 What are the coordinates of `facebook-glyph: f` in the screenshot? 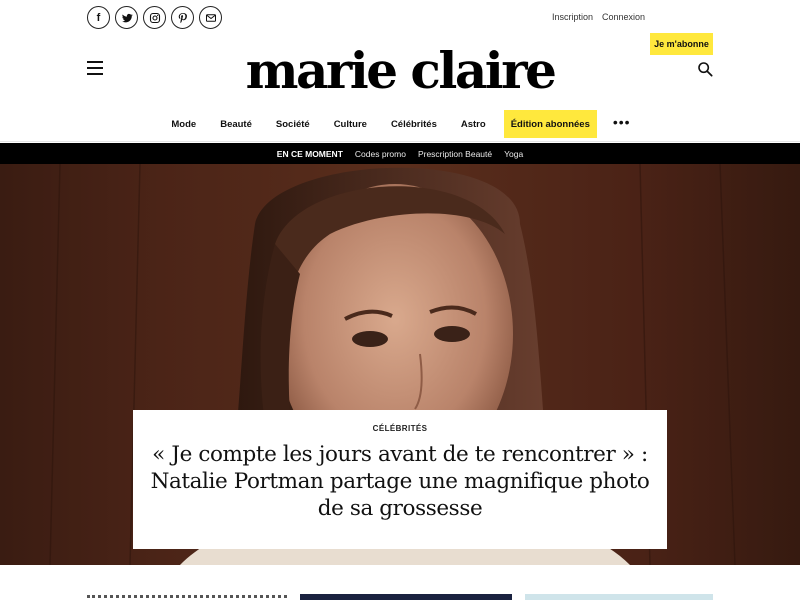 It's located at (98, 17).